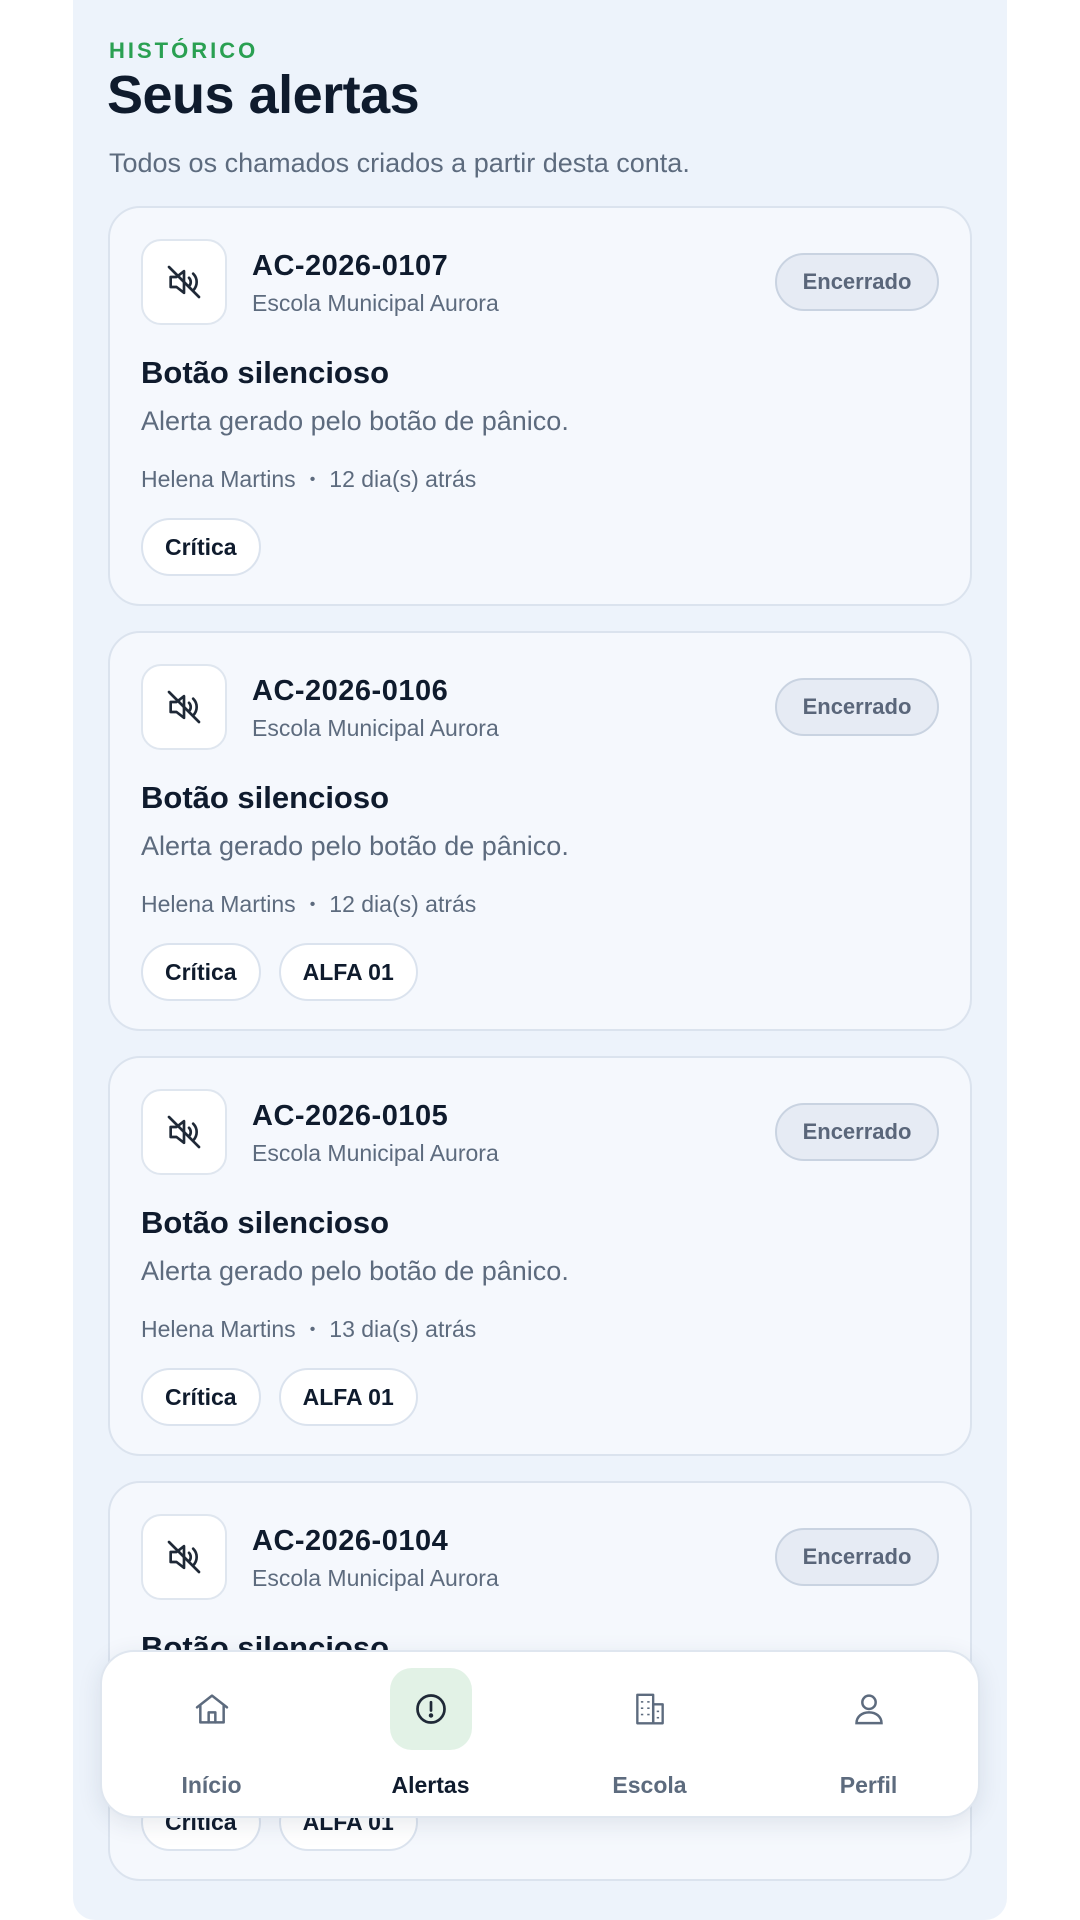 This screenshot has height=1920, width=1080. Describe the element at coordinates (649, 1785) in the screenshot. I see `nav-label: Escola` at that location.